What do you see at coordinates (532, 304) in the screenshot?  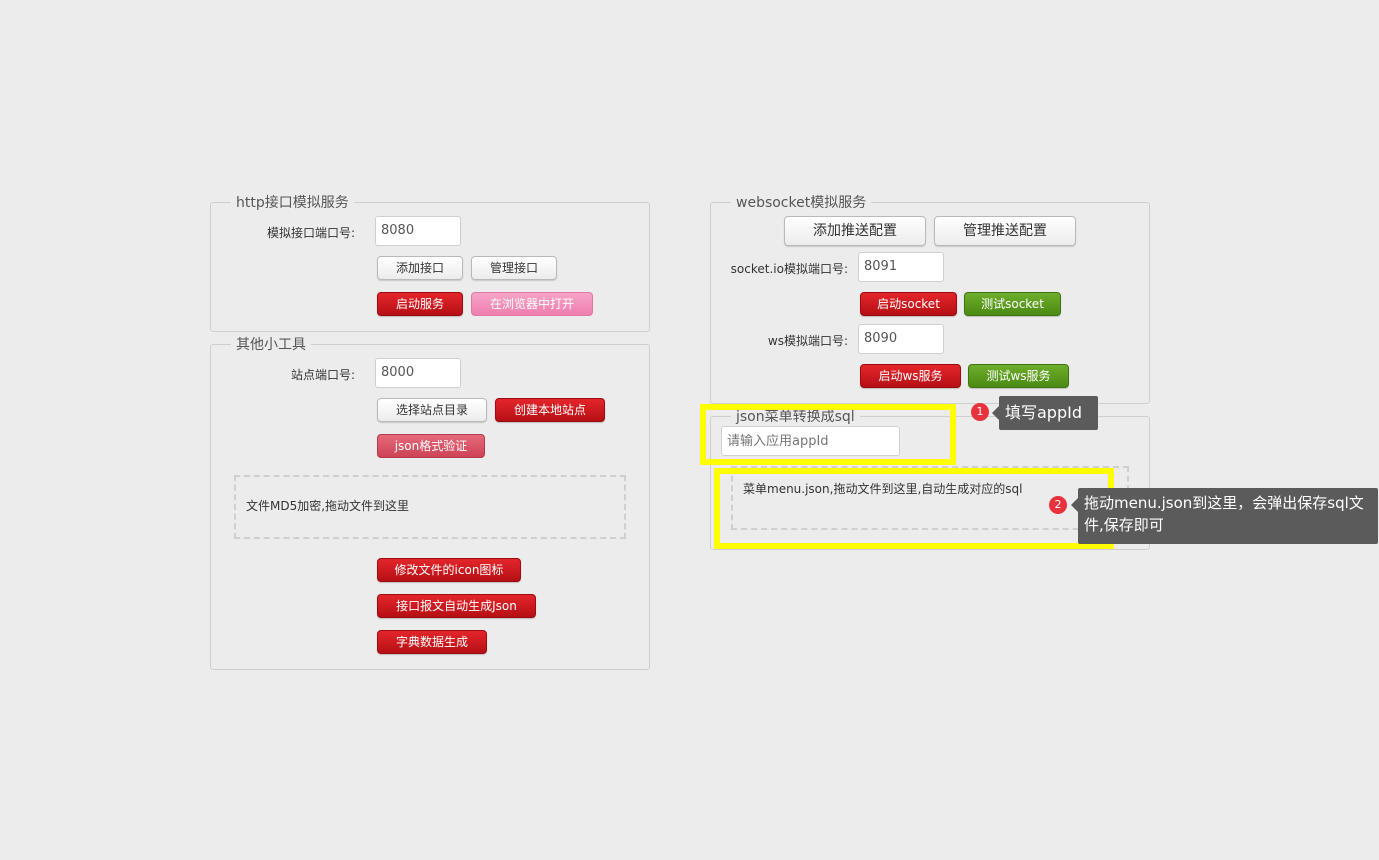 I see `open-in-browser-button: 在浏览器中打开` at bounding box center [532, 304].